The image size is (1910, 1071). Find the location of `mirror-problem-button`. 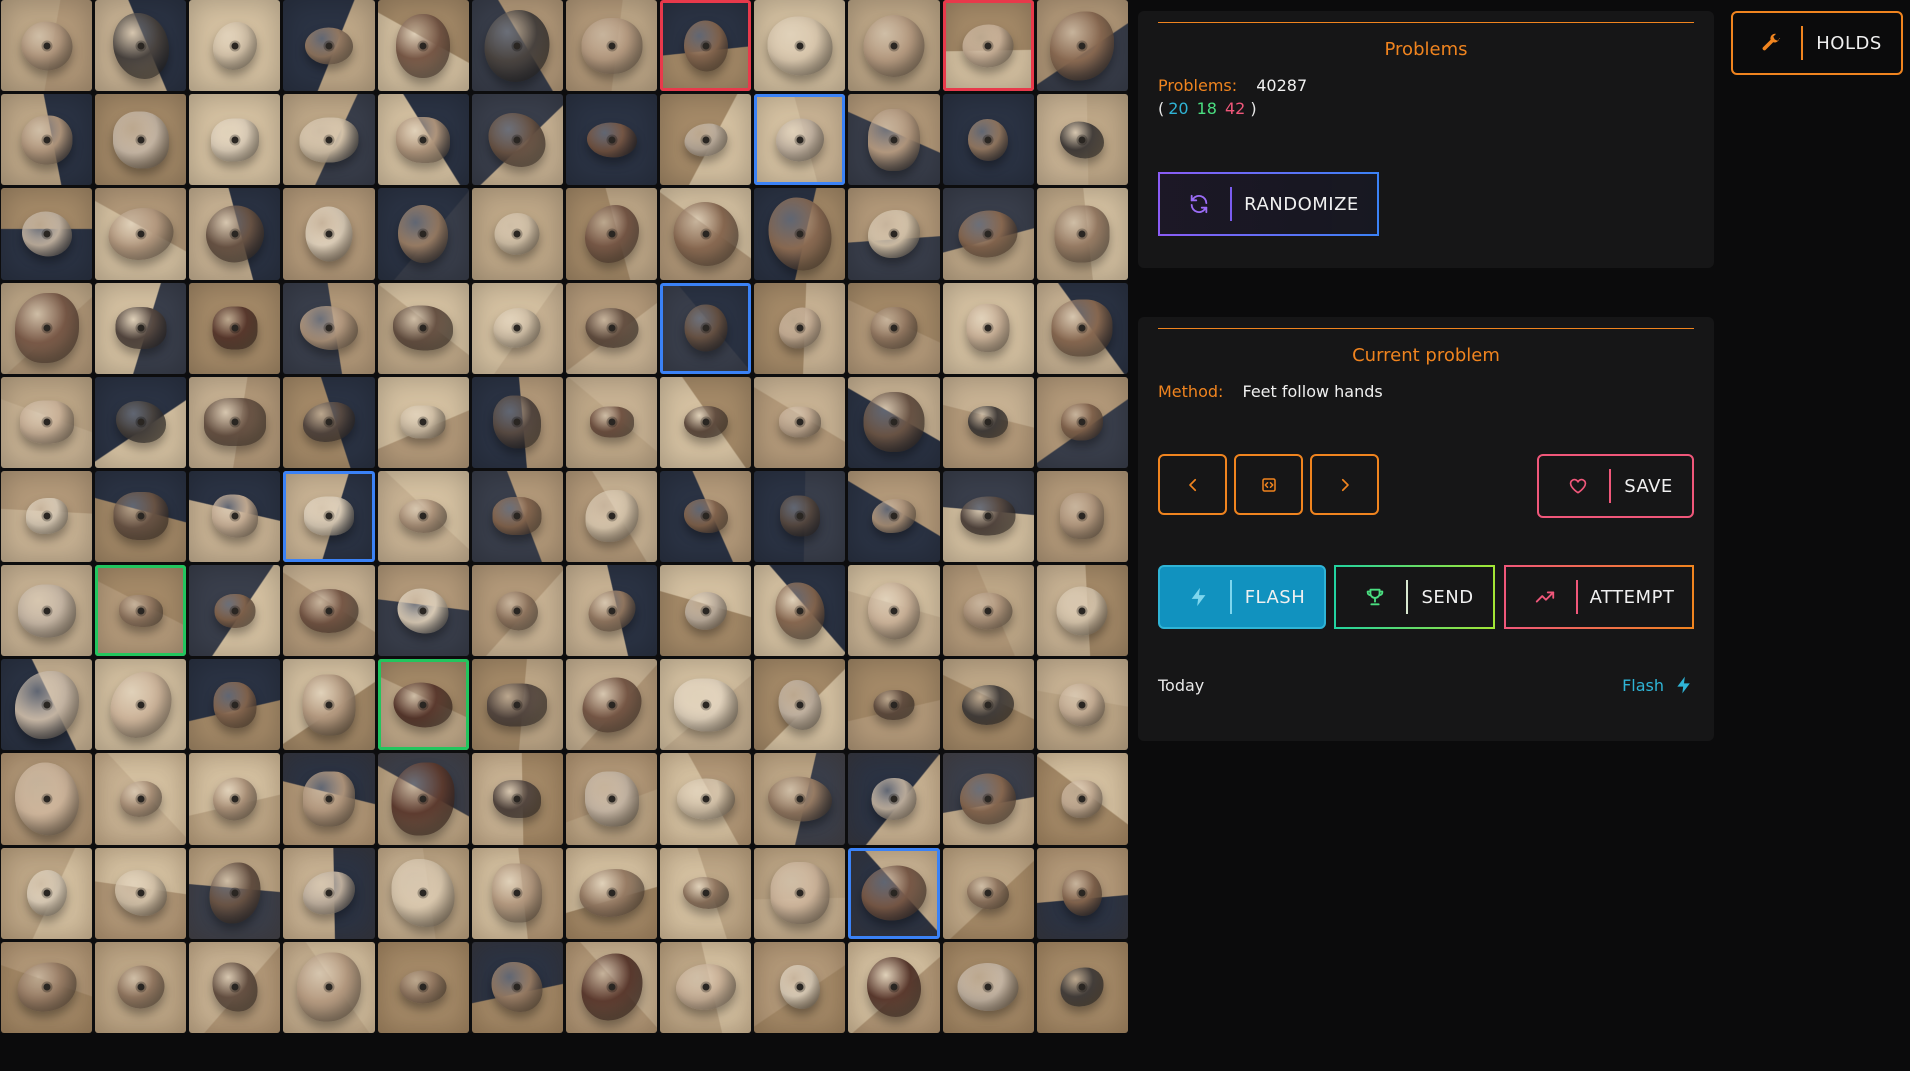

mirror-problem-button is located at coordinates (1268, 484).